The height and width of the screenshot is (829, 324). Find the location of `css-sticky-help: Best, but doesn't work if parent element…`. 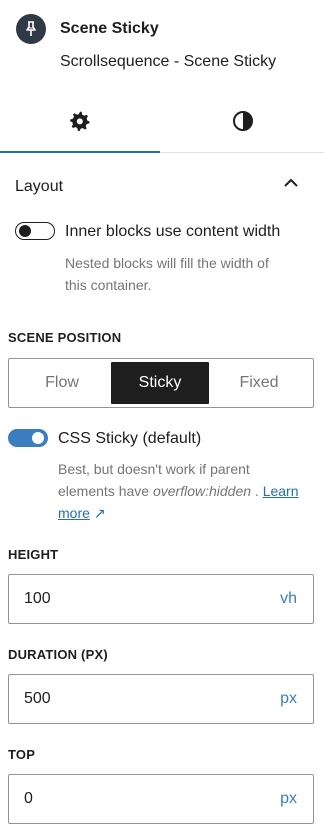

css-sticky-help: Best, but doesn't work if parent element… is located at coordinates (188, 491).